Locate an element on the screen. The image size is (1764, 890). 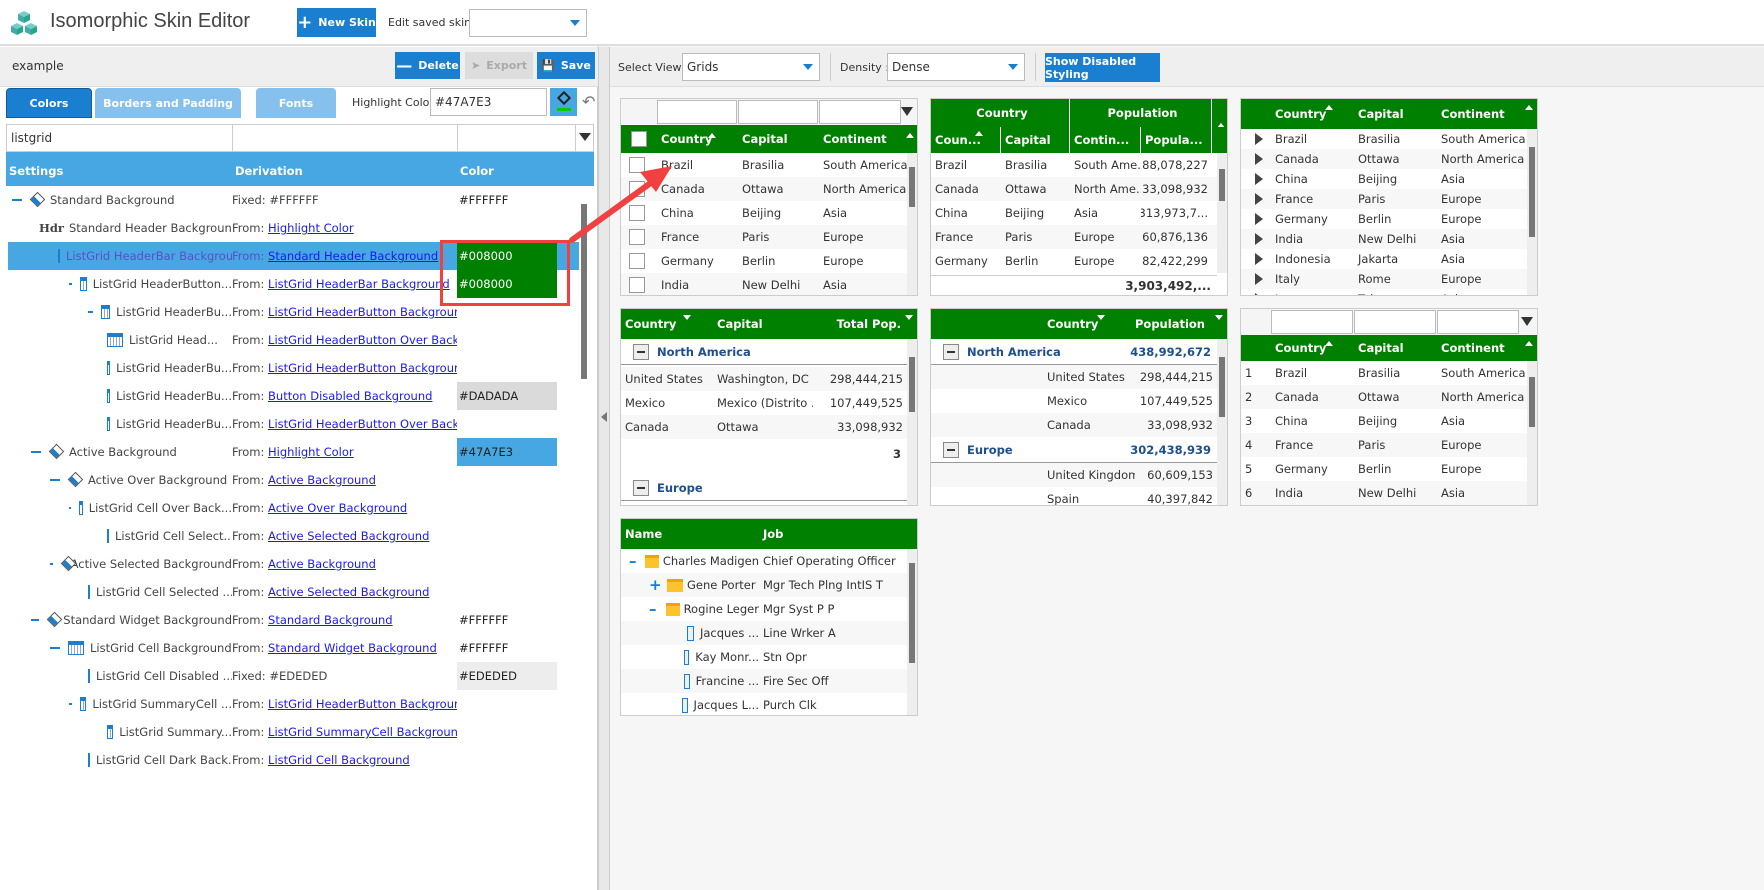
derivation-link: Active Over Background is located at coordinates (337, 508).